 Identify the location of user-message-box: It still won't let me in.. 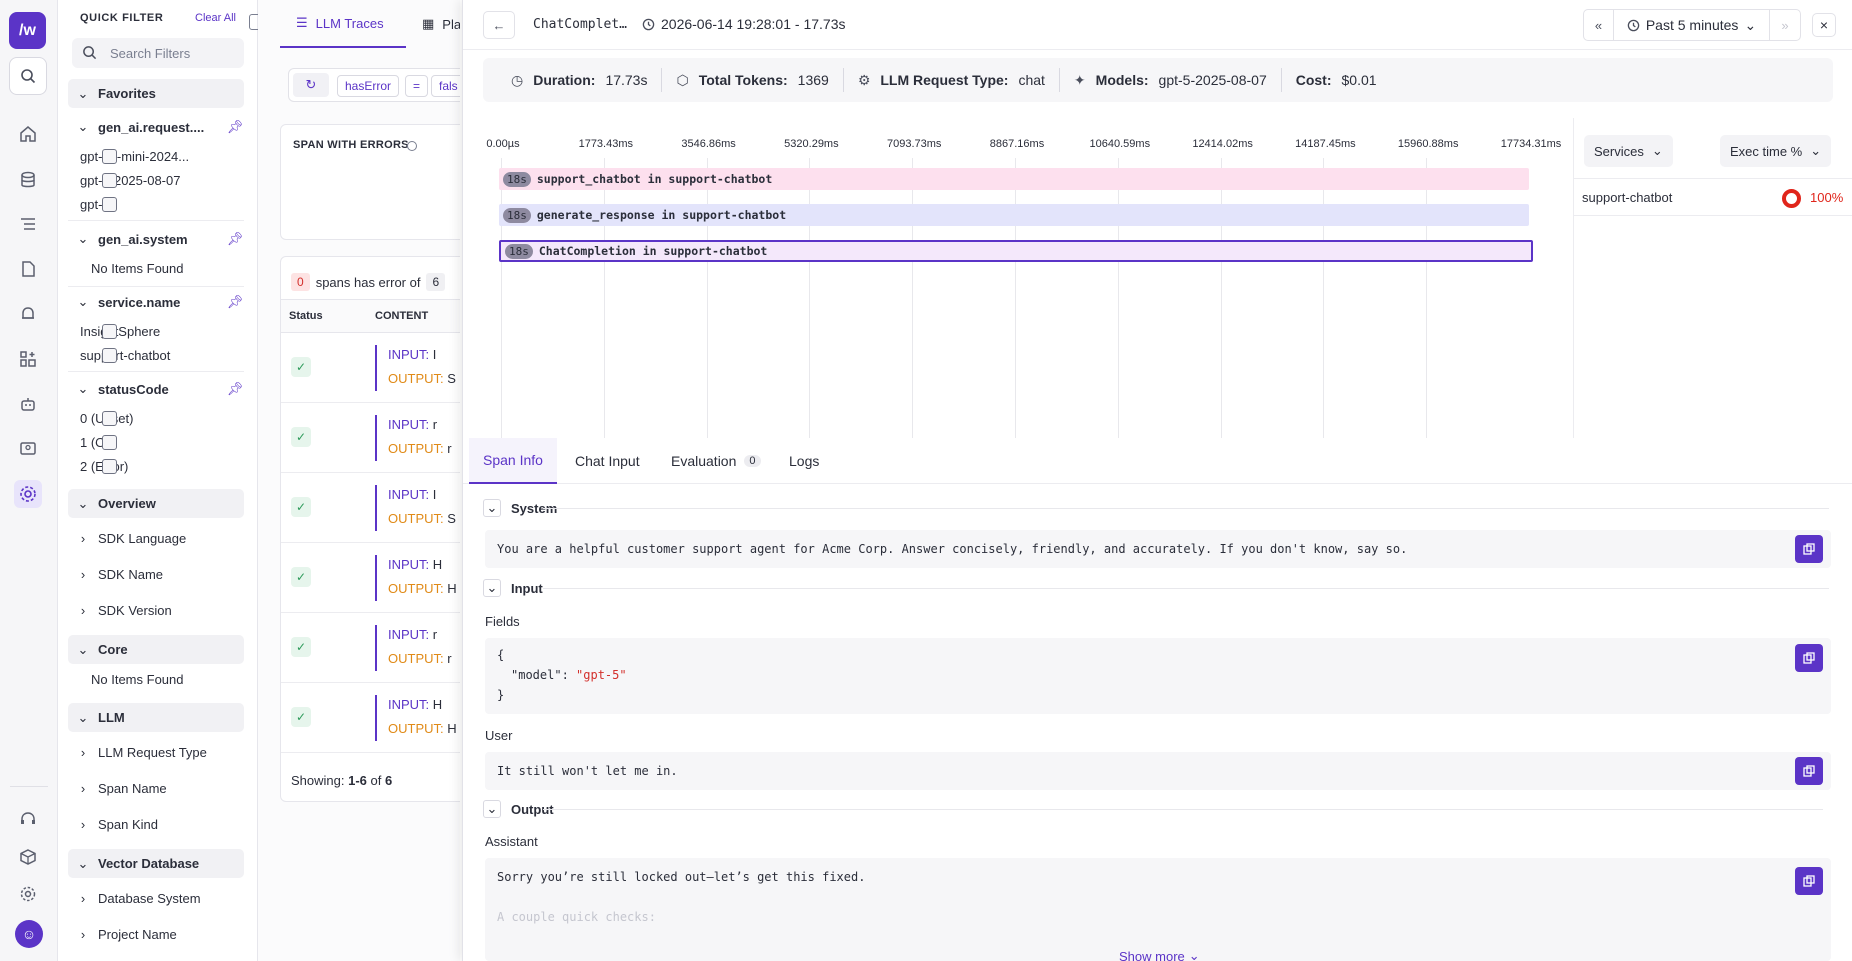
(1158, 771).